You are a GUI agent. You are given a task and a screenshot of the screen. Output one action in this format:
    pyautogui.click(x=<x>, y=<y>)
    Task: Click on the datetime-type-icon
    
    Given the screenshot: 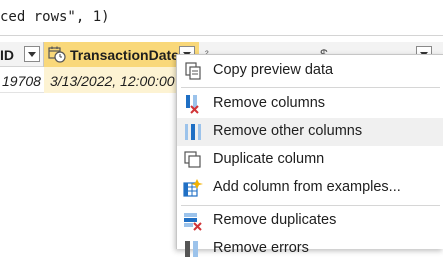 What is the action you would take?
    pyautogui.click(x=57, y=54)
    